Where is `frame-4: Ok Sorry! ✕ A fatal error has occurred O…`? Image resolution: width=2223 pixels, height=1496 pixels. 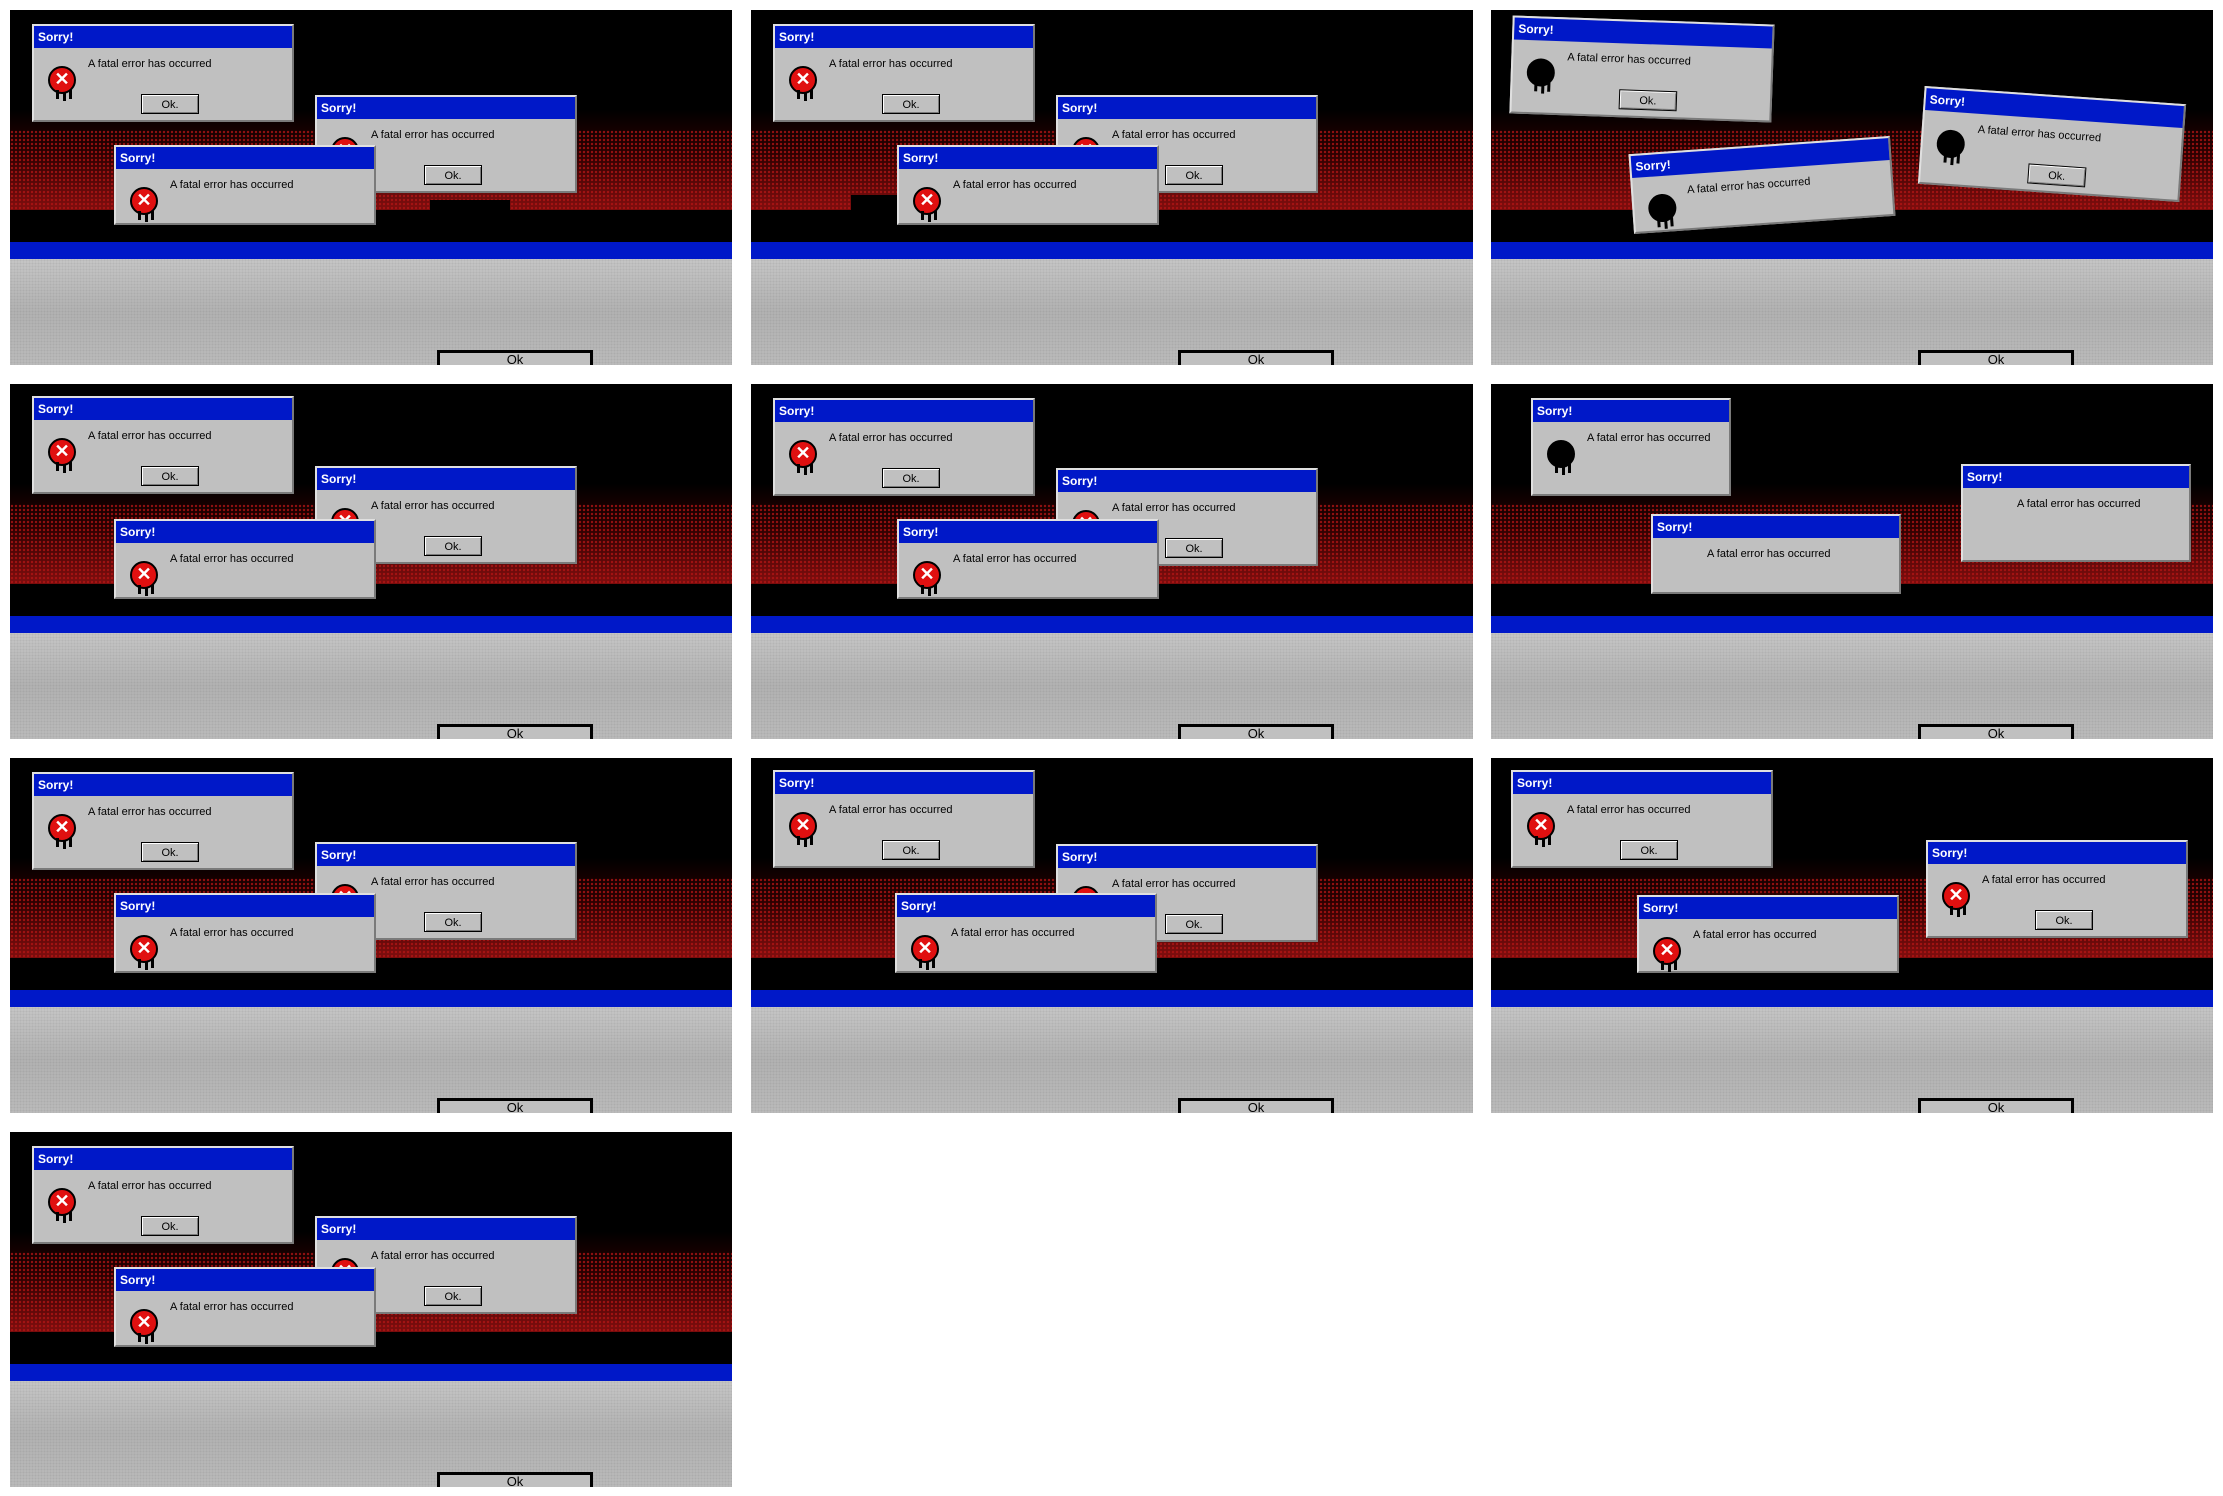 frame-4: Ok Sorry! ✕ A fatal error has occurred O… is located at coordinates (371, 561).